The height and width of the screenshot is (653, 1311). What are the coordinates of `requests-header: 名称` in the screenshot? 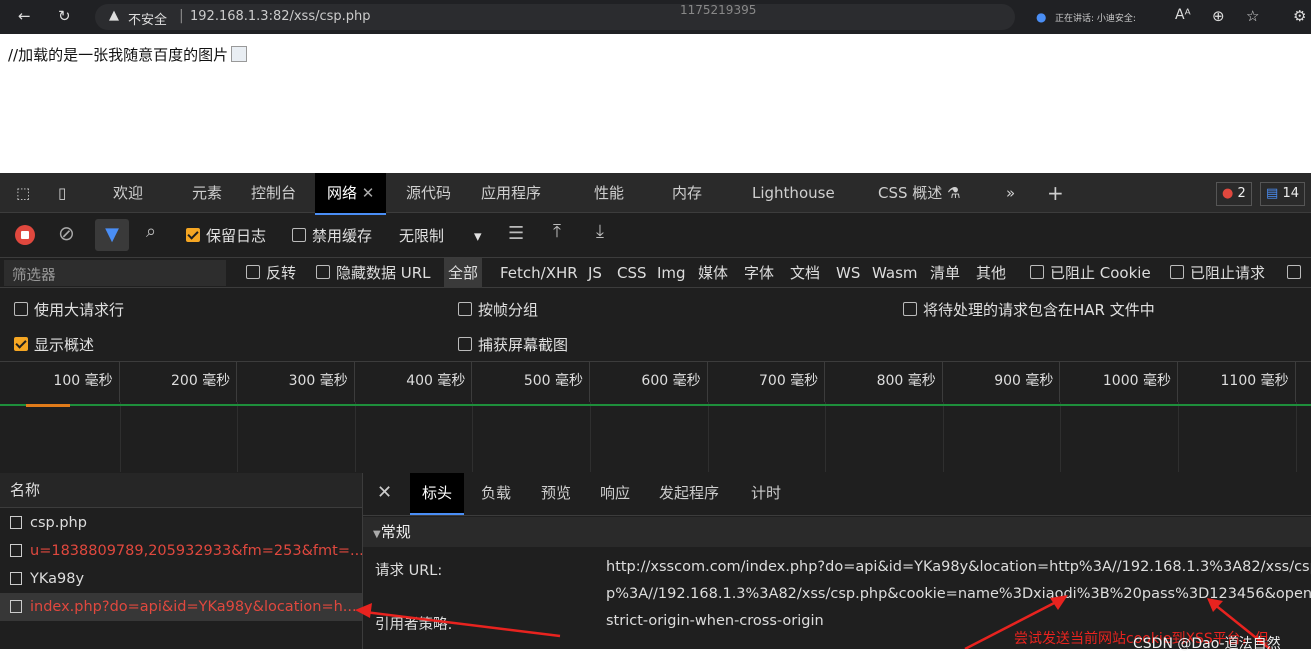 It's located at (181, 490).